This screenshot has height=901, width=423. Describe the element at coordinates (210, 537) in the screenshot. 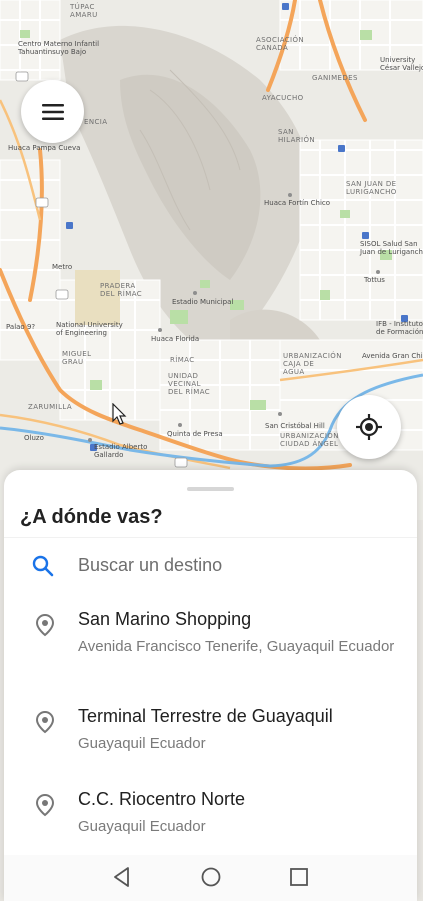

I see `divider` at that location.